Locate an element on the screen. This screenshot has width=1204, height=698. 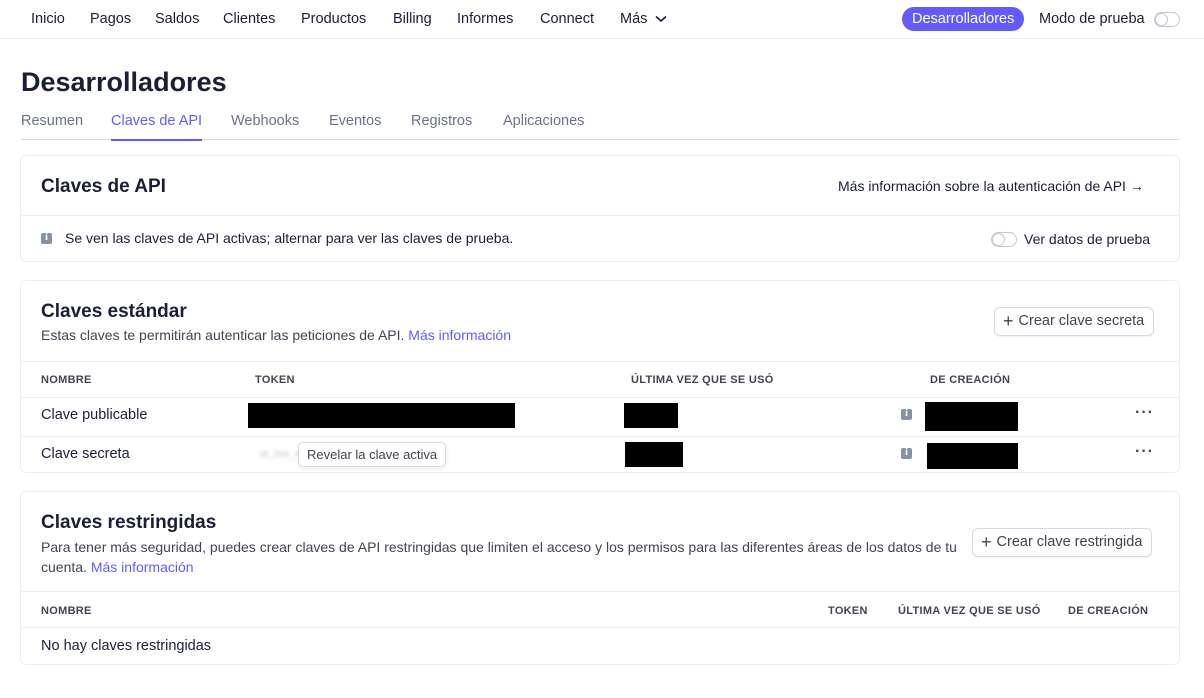
test-mode-label: Modo de prueba is located at coordinates (1092, 19).